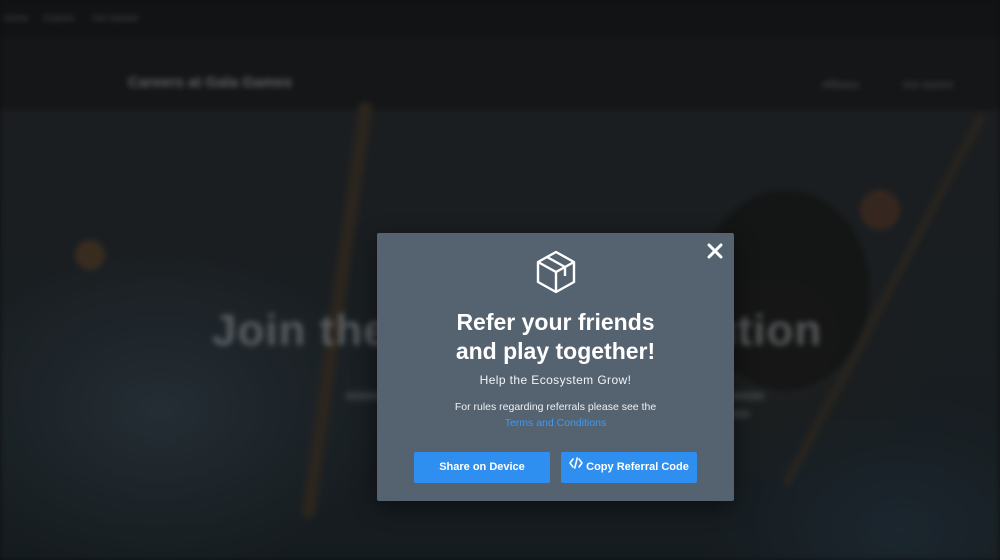 This screenshot has width=1000, height=560. What do you see at coordinates (556, 272) in the screenshot?
I see `gala-cube-logo-icon` at bounding box center [556, 272].